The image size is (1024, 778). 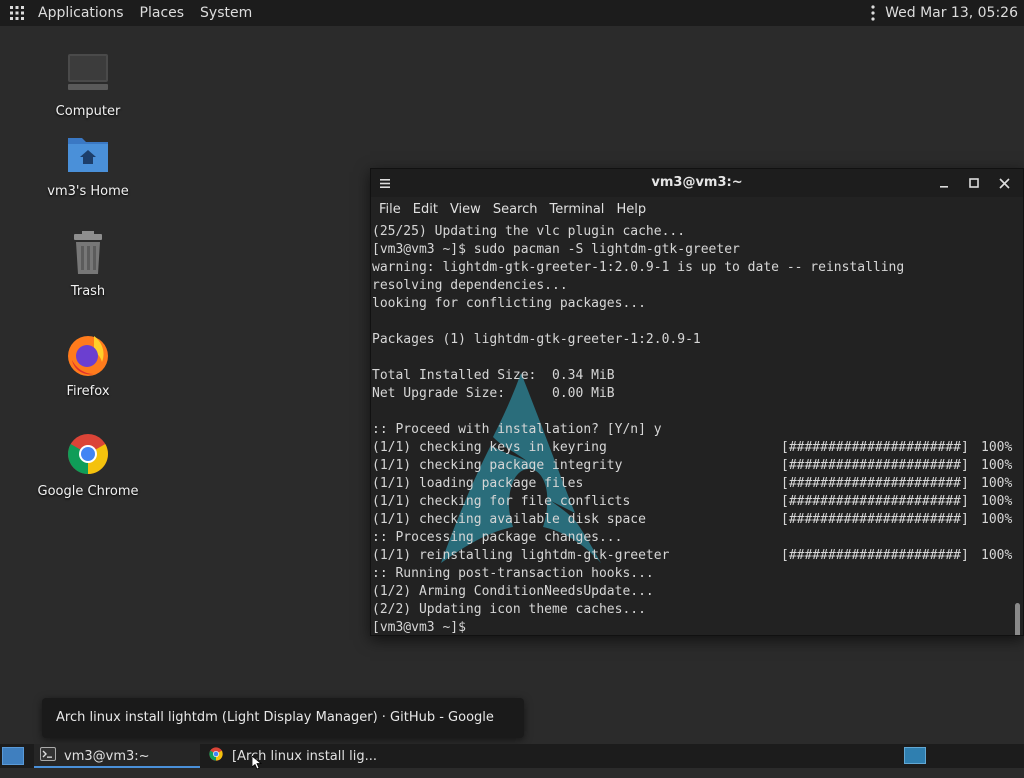 What do you see at coordinates (915, 755) in the screenshot?
I see `workspace-switcher` at bounding box center [915, 755].